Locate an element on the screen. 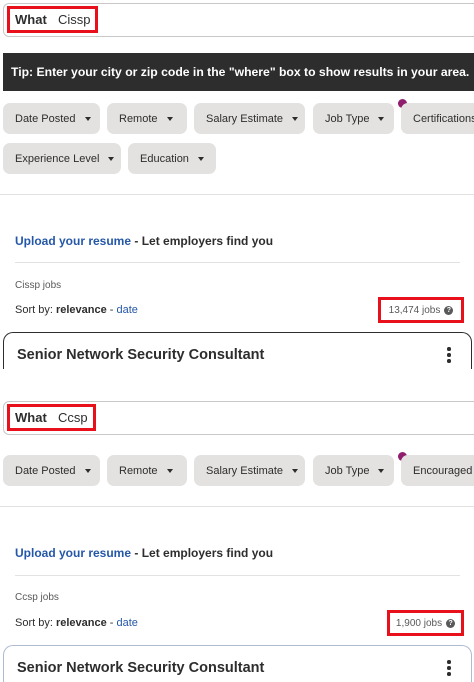  filter-experience-level: Experience Level is located at coordinates (62, 158).